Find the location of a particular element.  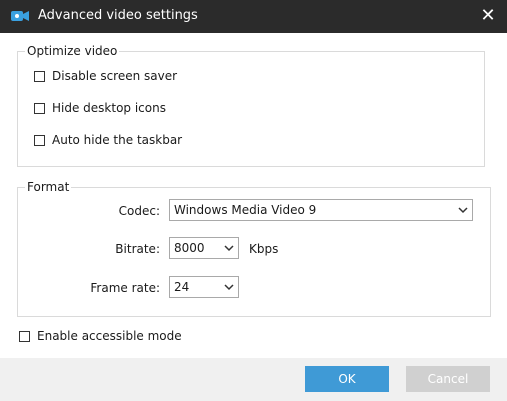

bitrate-select: 8000 is located at coordinates (204, 248).